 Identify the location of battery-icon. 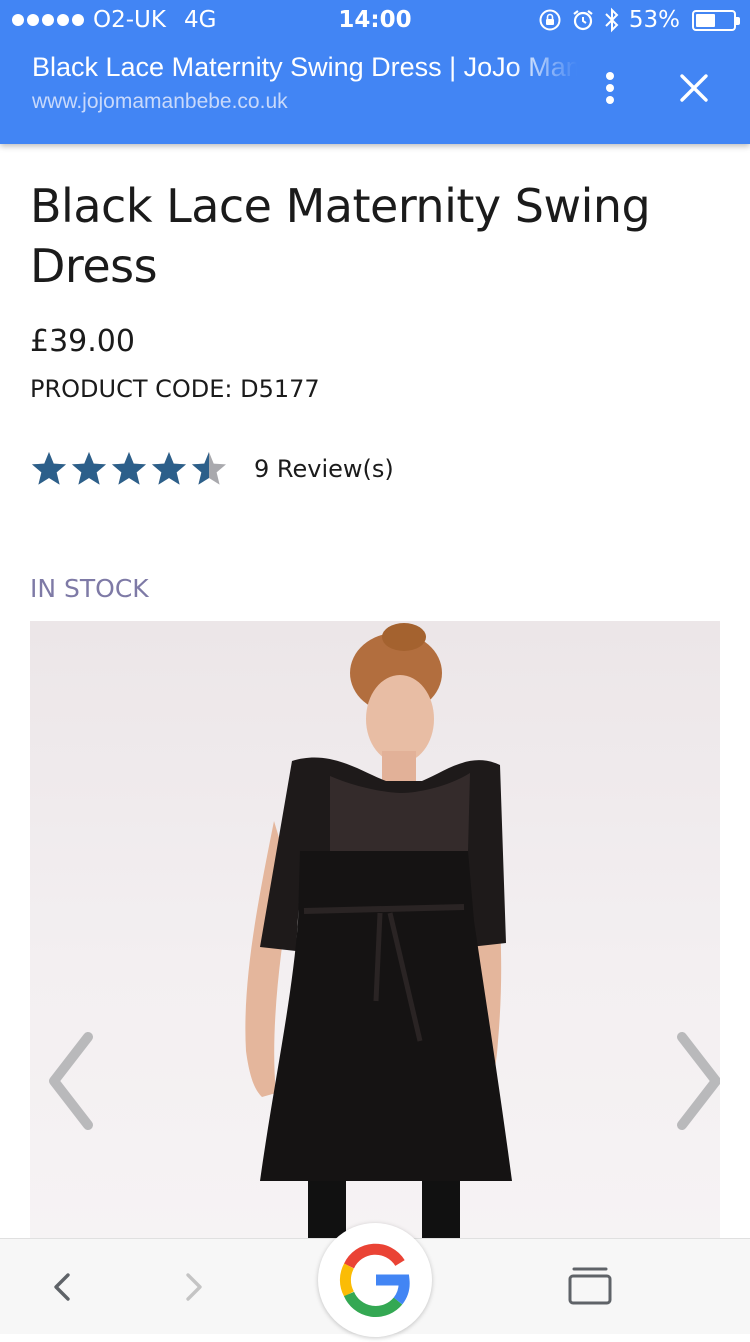
(716, 20).